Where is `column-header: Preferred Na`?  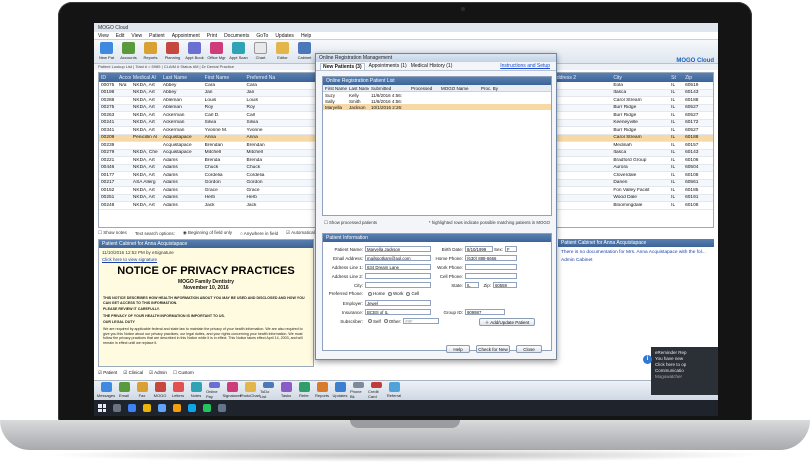 column-header: Preferred Na is located at coordinates (266, 78).